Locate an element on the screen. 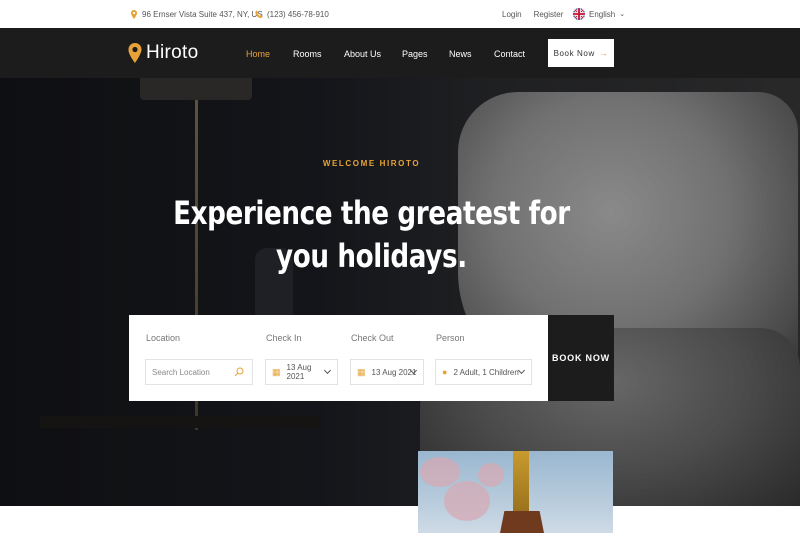 The height and width of the screenshot is (533, 800). language-label: English is located at coordinates (602, 14).